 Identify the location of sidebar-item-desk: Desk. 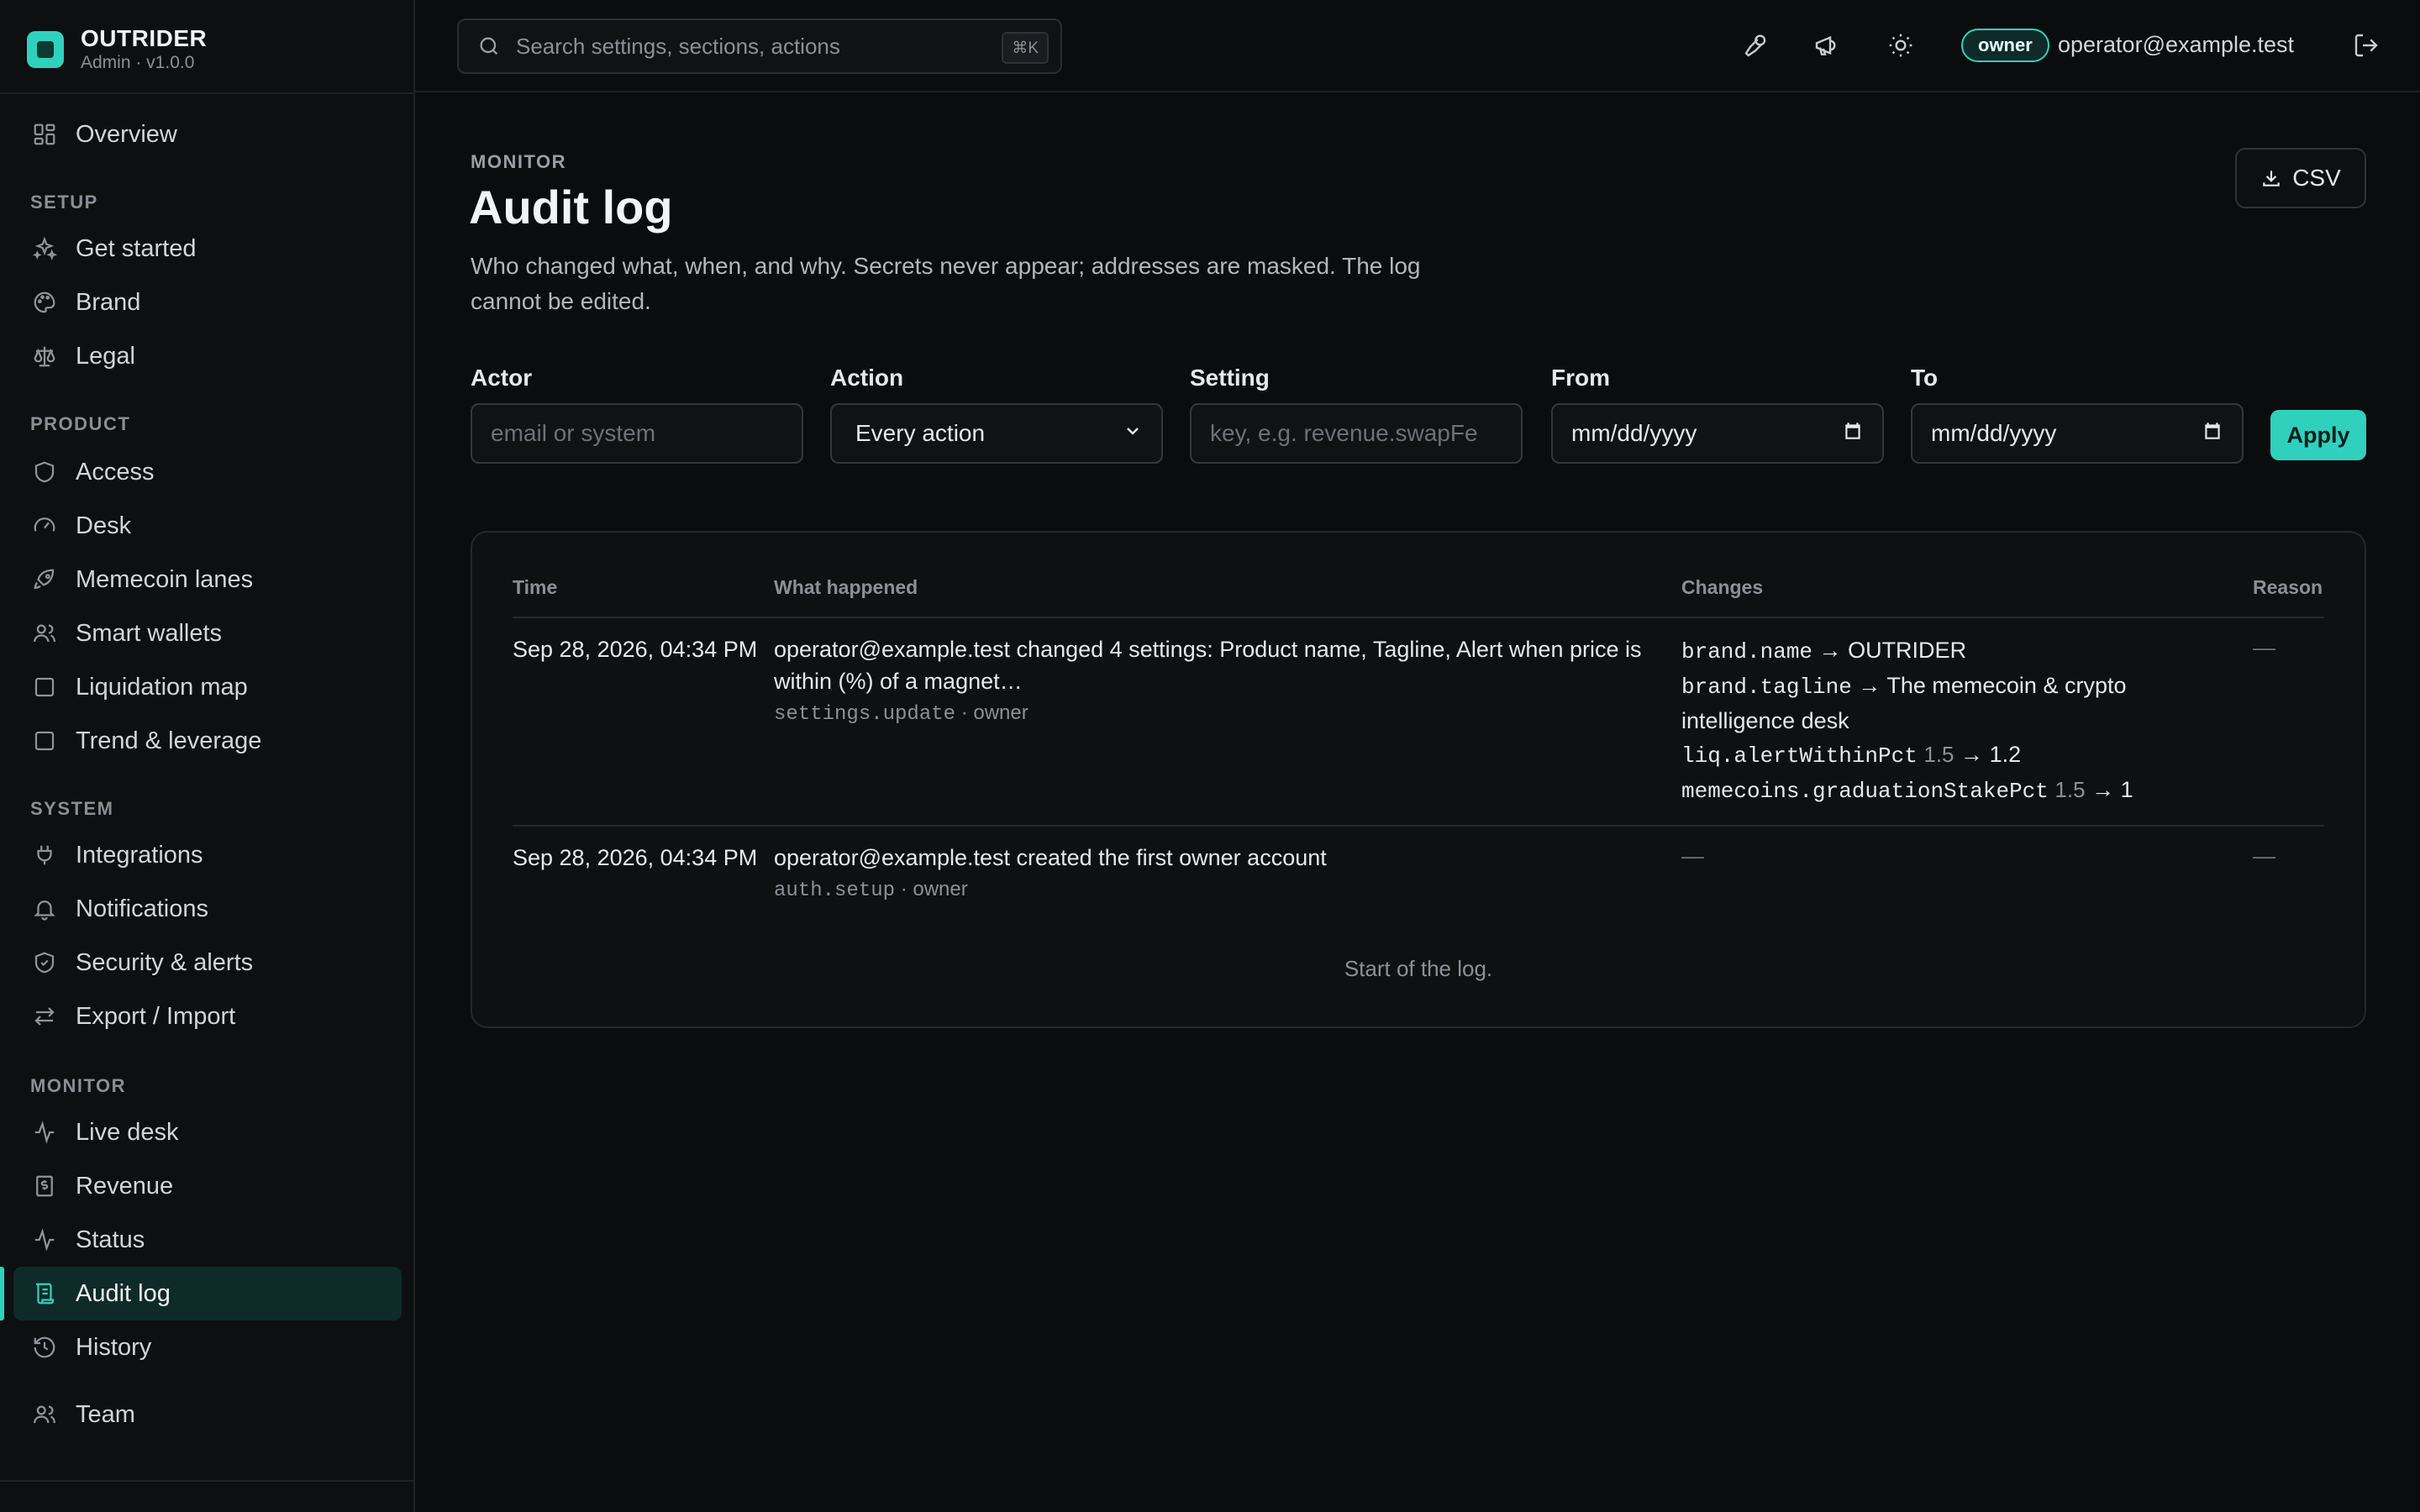
(207, 526).